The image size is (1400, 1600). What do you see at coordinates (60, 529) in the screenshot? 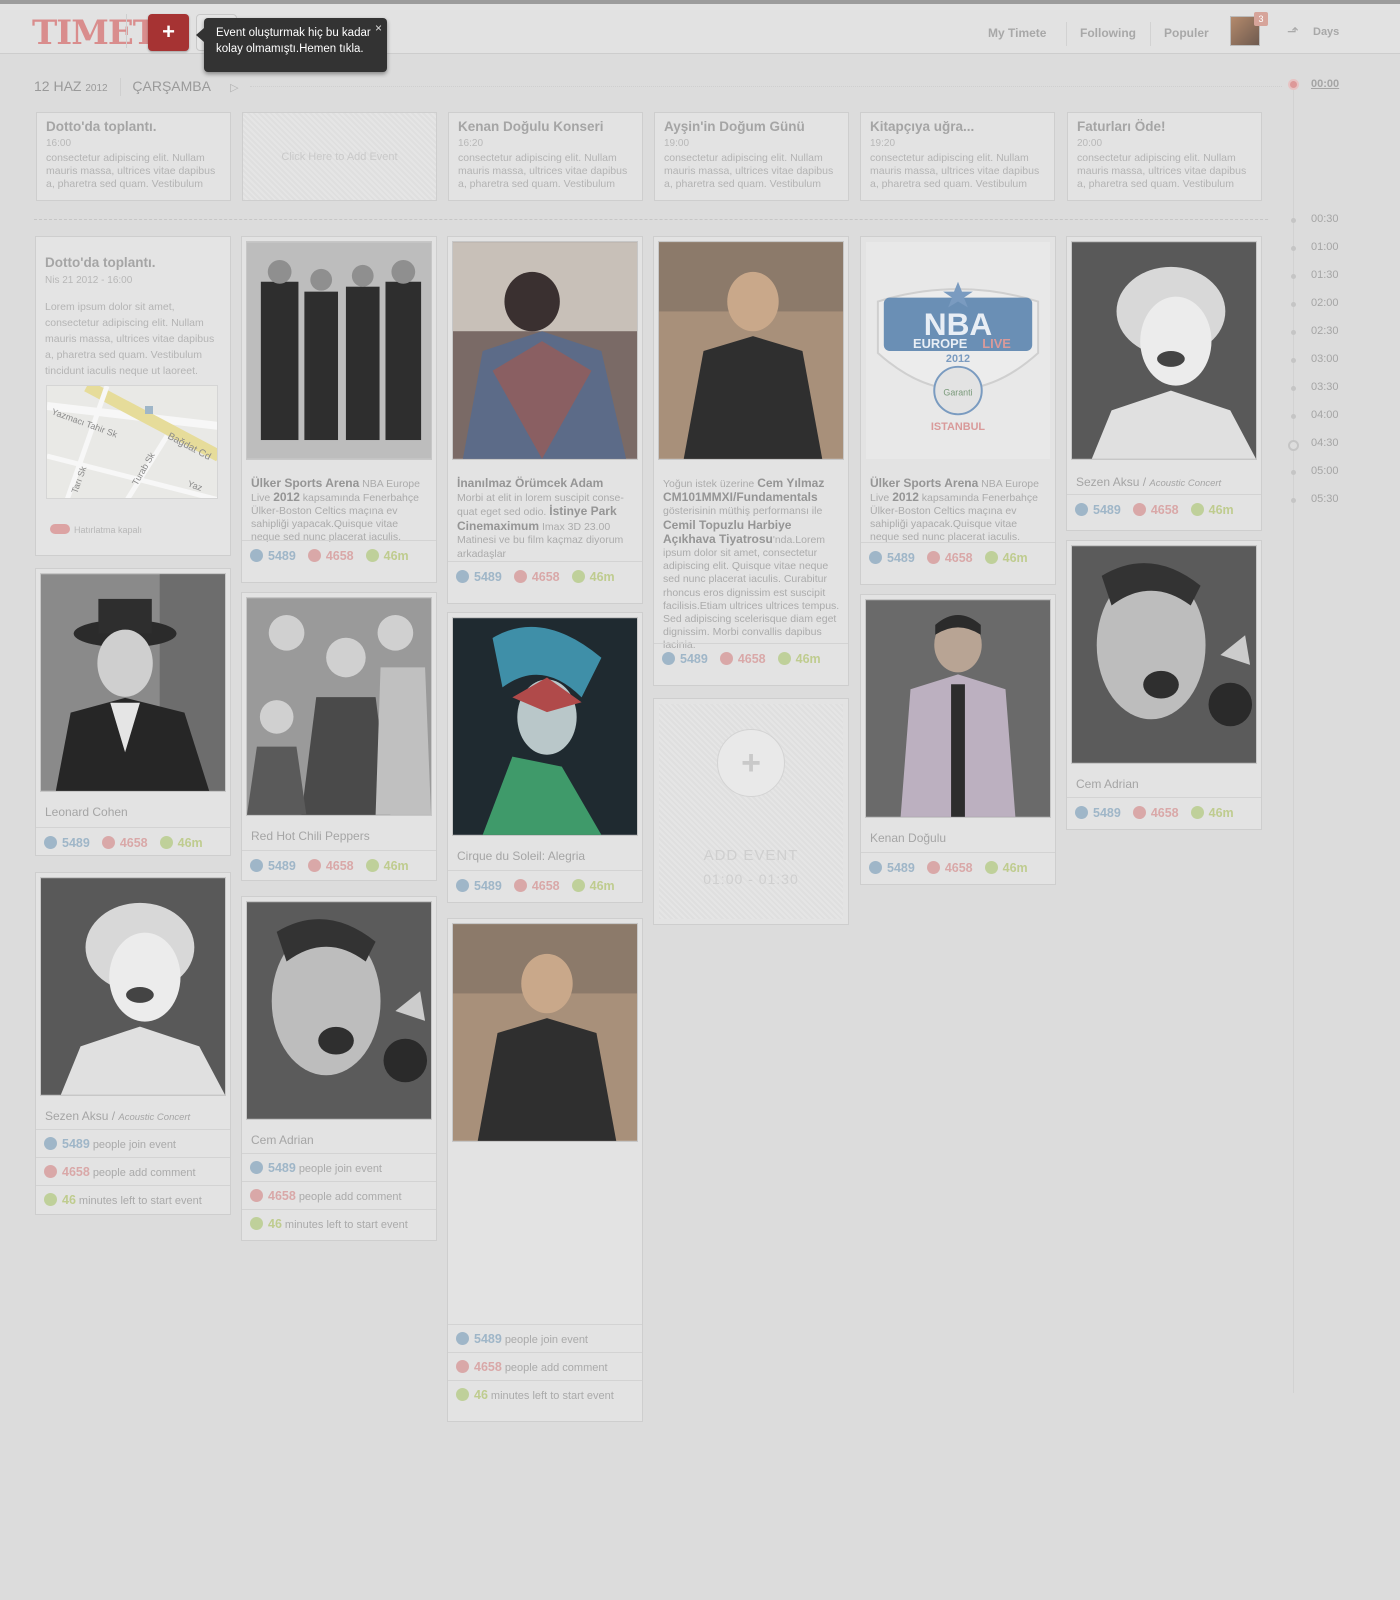
I see `reminder-toggle-icon` at bounding box center [60, 529].